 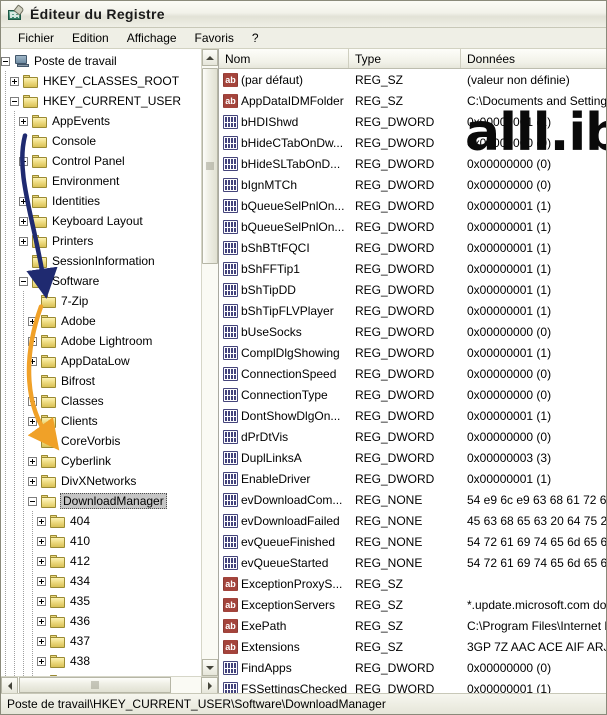 I want to click on tree-node-environment: Environment, so click(x=101, y=181).